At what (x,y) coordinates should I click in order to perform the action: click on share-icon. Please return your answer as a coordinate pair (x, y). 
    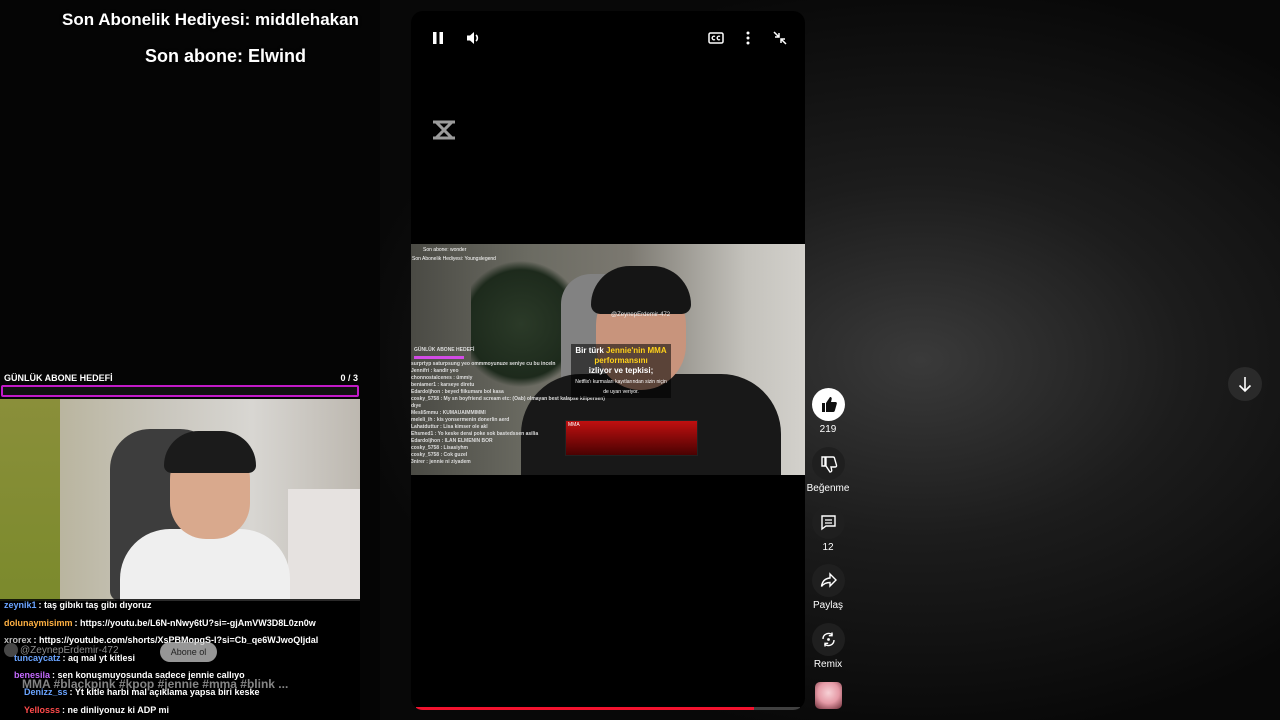
    Looking at the image, I should click on (828, 580).